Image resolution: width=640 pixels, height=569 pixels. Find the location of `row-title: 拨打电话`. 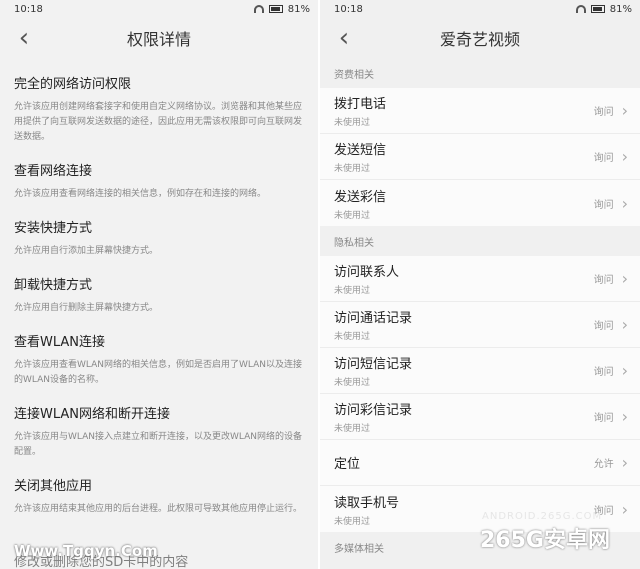

row-title: 拨打电话 is located at coordinates (360, 104).